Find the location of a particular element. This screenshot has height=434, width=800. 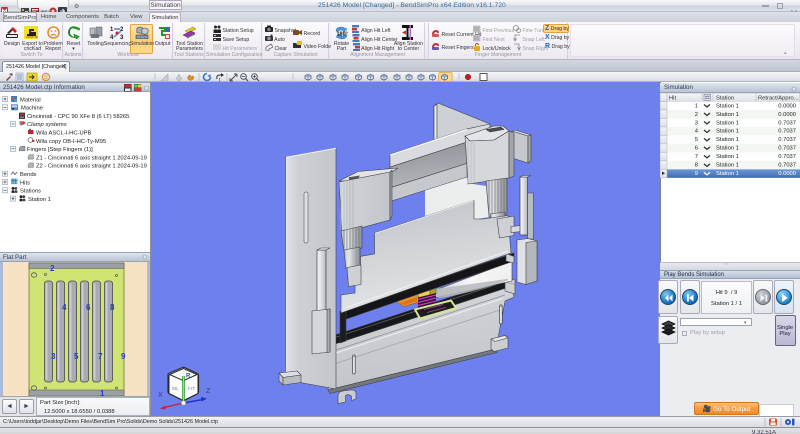

svg-text: 180° is located at coordinates (342, 35).